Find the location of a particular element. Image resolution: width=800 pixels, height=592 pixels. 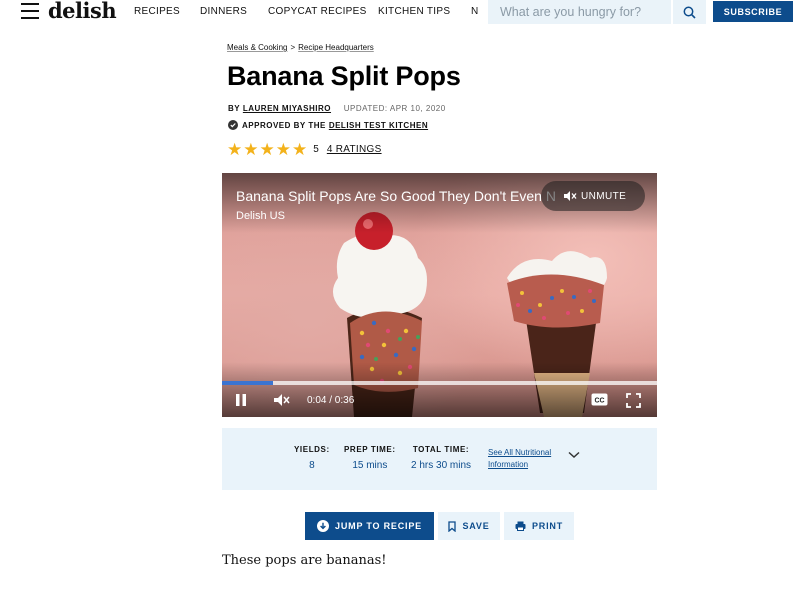

captions-button: CC is located at coordinates (599, 399).